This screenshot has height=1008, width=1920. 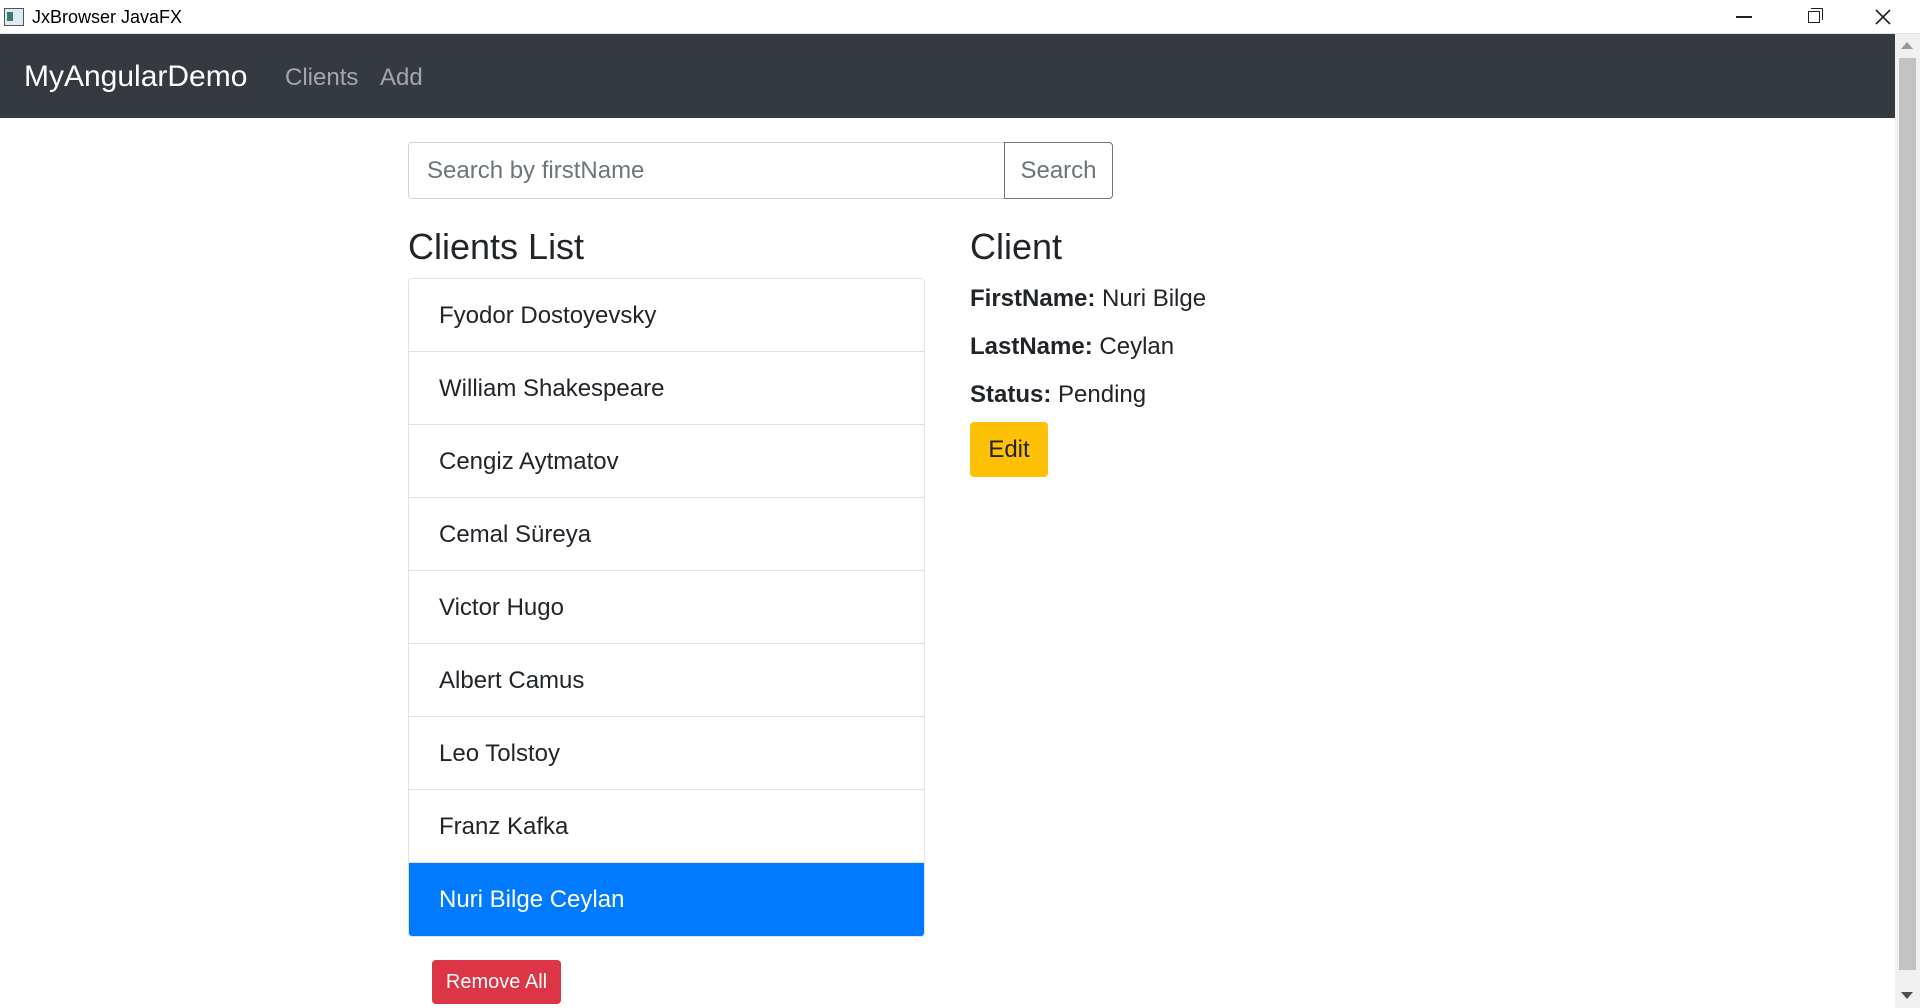 I want to click on vertical-scrollbar, so click(x=1907, y=521).